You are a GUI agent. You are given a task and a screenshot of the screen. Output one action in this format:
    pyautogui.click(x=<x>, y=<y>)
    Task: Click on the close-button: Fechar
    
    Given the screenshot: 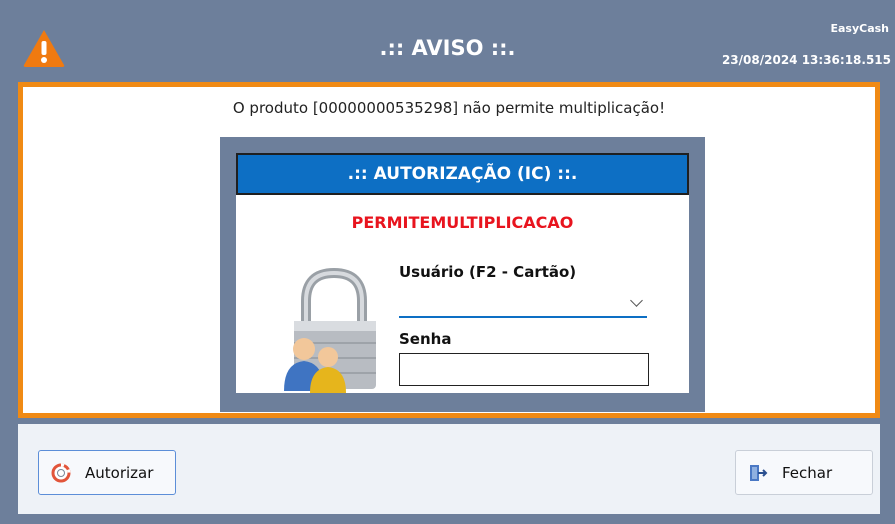 What is the action you would take?
    pyautogui.click(x=804, y=472)
    